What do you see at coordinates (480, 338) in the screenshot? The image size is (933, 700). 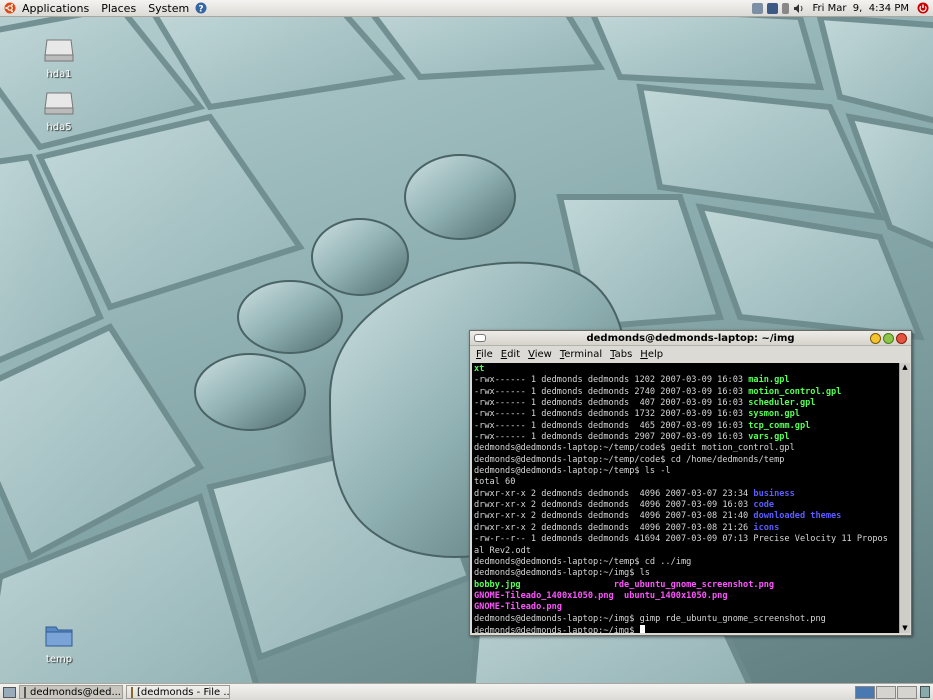 I see `window-menu-icon` at bounding box center [480, 338].